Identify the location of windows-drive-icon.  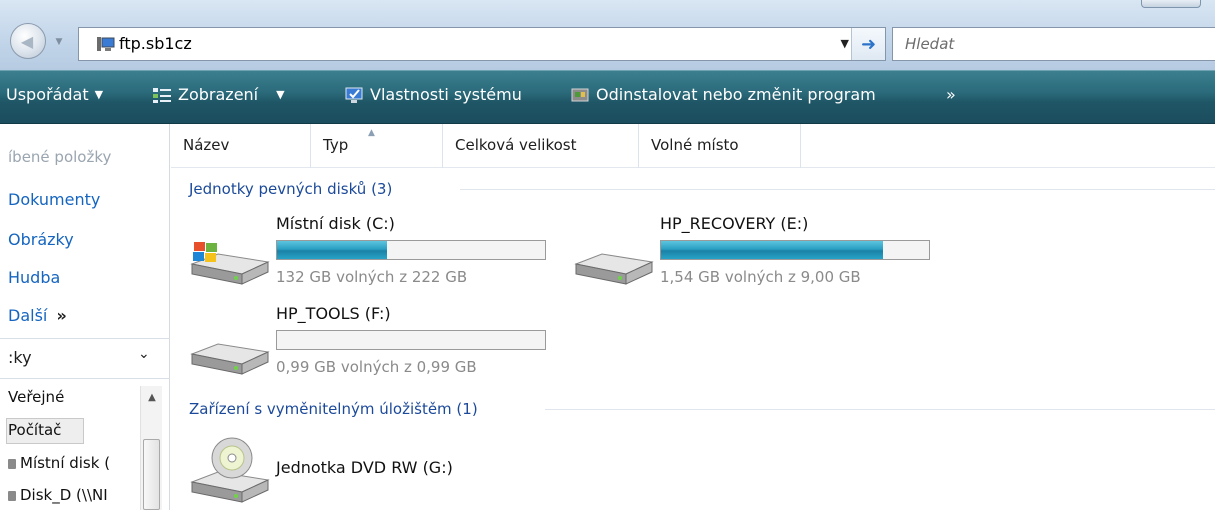
(230, 263).